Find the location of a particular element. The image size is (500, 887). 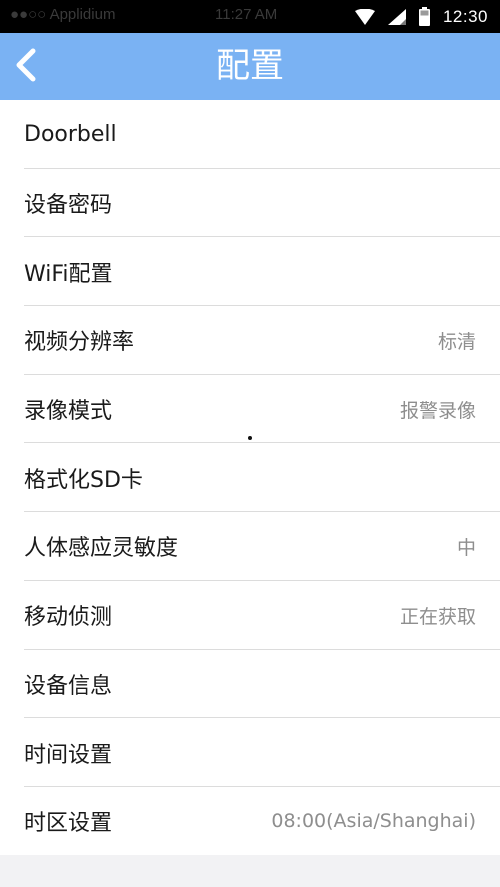

item-value: 08:00(Asia/Shanghai) is located at coordinates (373, 821).